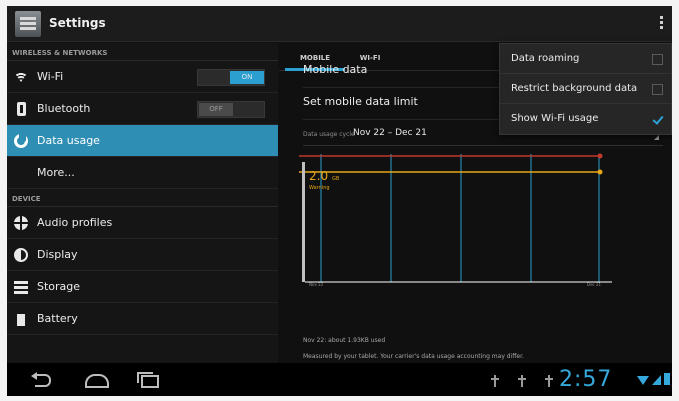 The image size is (679, 401). Describe the element at coordinates (96, 380) in the screenshot. I see `home-button` at that location.